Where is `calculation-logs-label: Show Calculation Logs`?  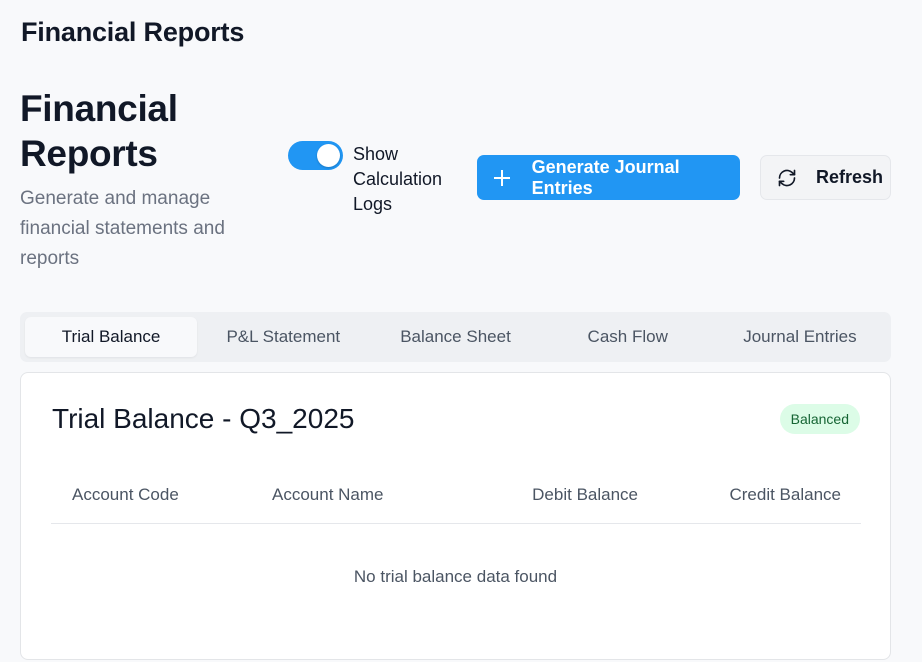
calculation-logs-label: Show Calculation Logs is located at coordinates (398, 179).